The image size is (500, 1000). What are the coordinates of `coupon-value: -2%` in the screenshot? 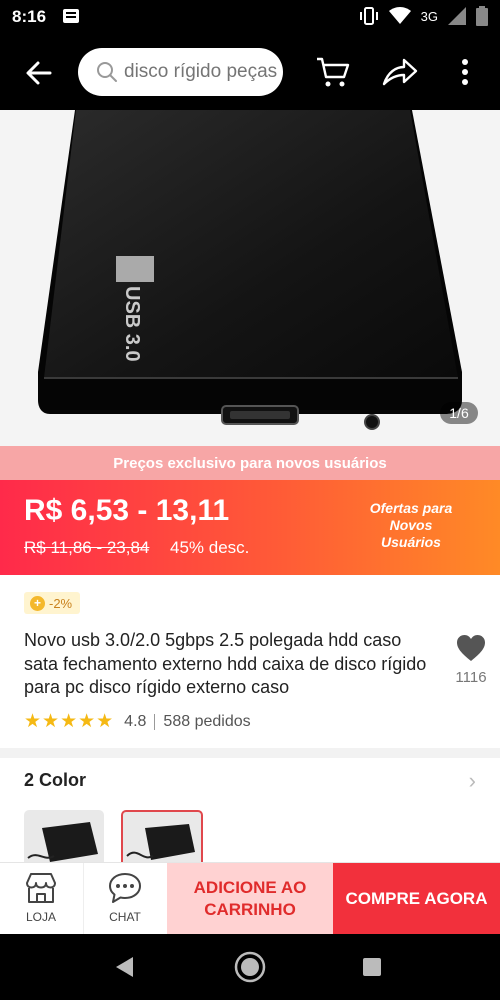 It's located at (61, 603).